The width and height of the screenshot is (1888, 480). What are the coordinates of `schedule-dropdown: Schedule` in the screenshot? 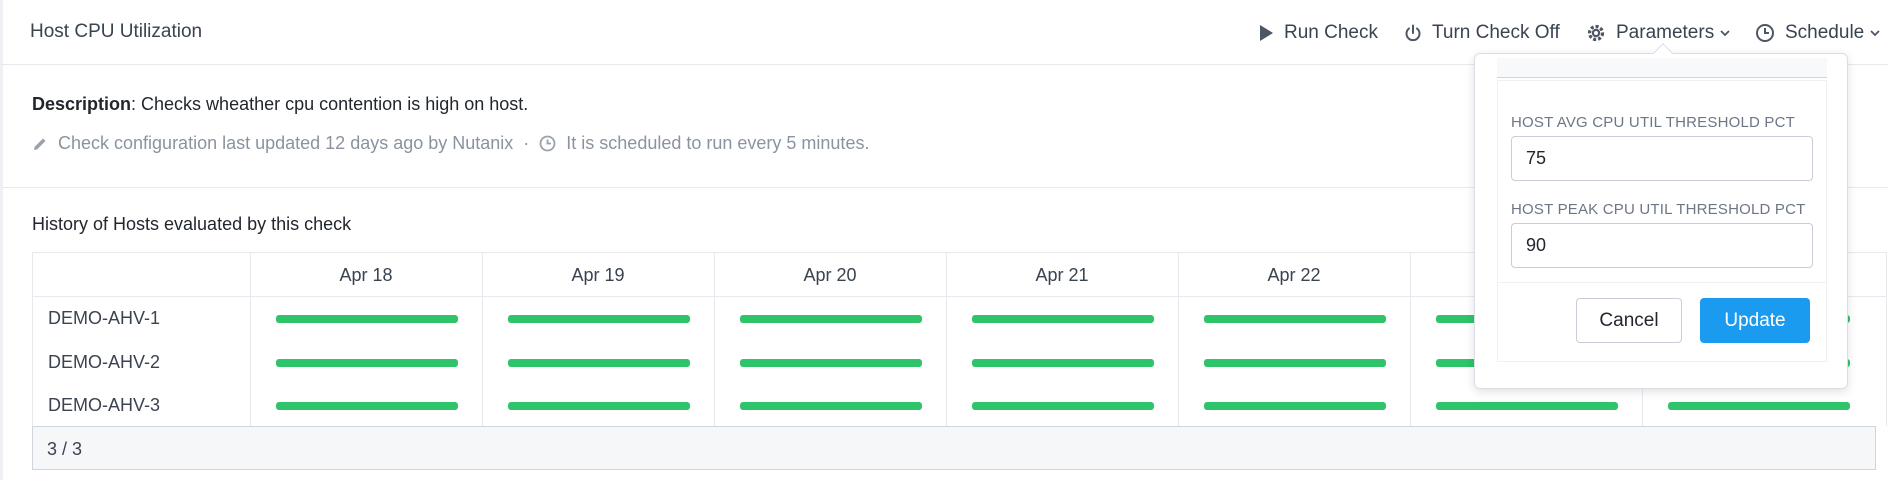 It's located at (1817, 33).